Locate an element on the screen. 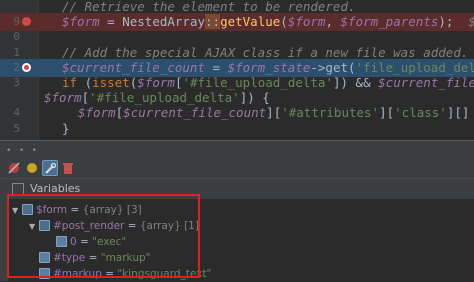 Image resolution: width=474 pixels, height=282 pixels. highlight-box is located at coordinates (103, 236).